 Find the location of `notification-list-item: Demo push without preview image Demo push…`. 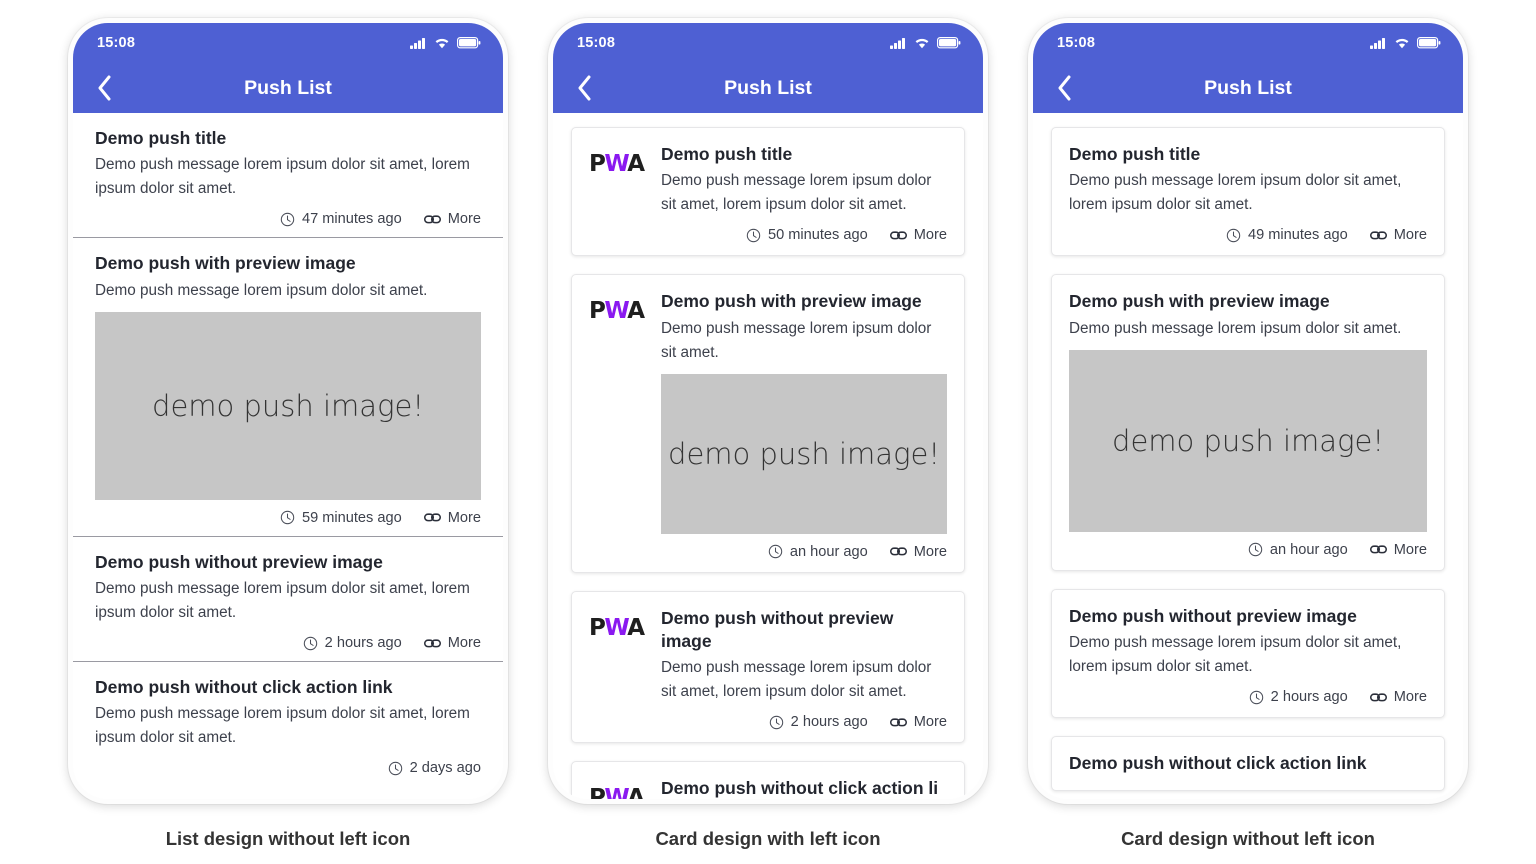

notification-list-item: Demo push without preview image Demo push… is located at coordinates (288, 599).